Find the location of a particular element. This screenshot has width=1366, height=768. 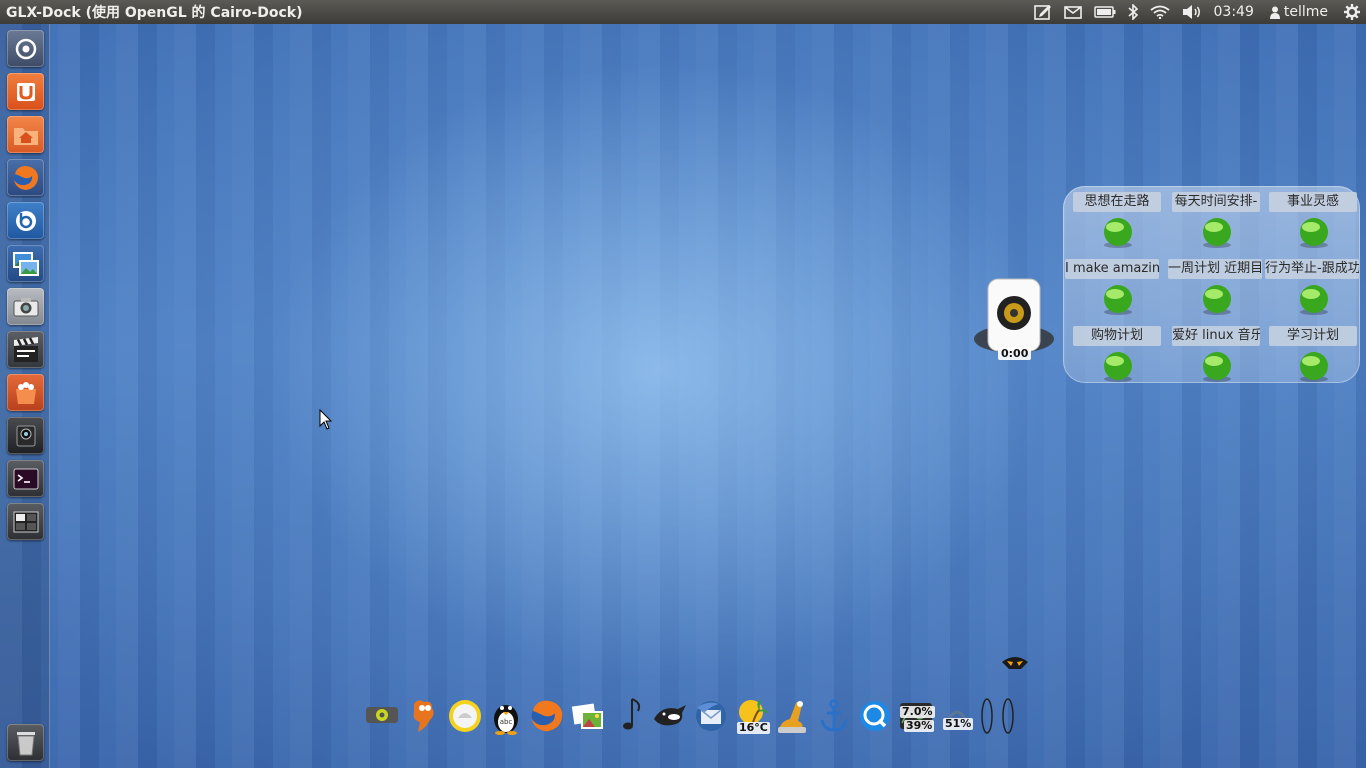

dash-home-icon is located at coordinates (25, 48).